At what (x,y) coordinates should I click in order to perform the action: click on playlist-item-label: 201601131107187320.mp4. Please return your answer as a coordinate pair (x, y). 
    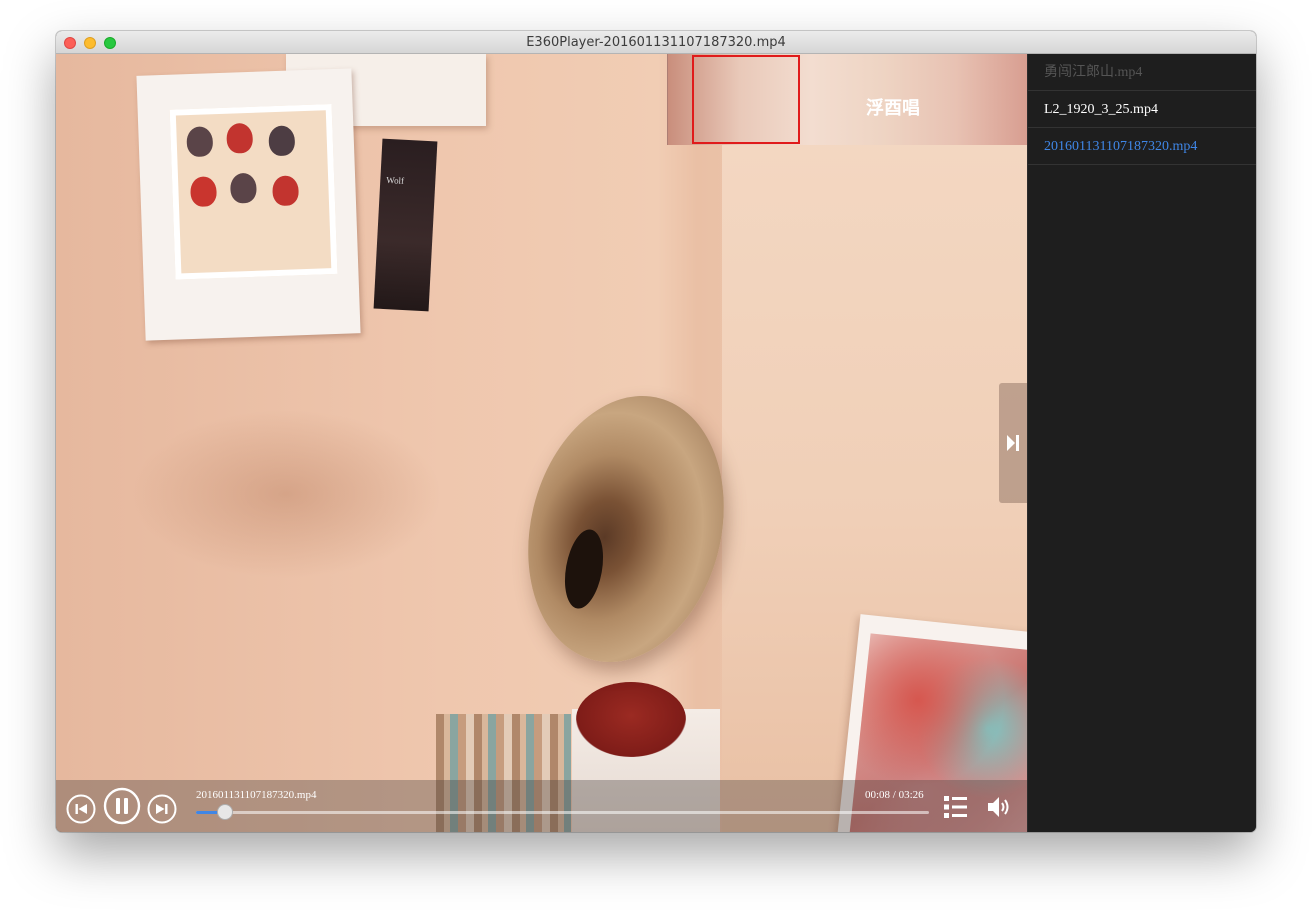
    Looking at the image, I should click on (1121, 146).